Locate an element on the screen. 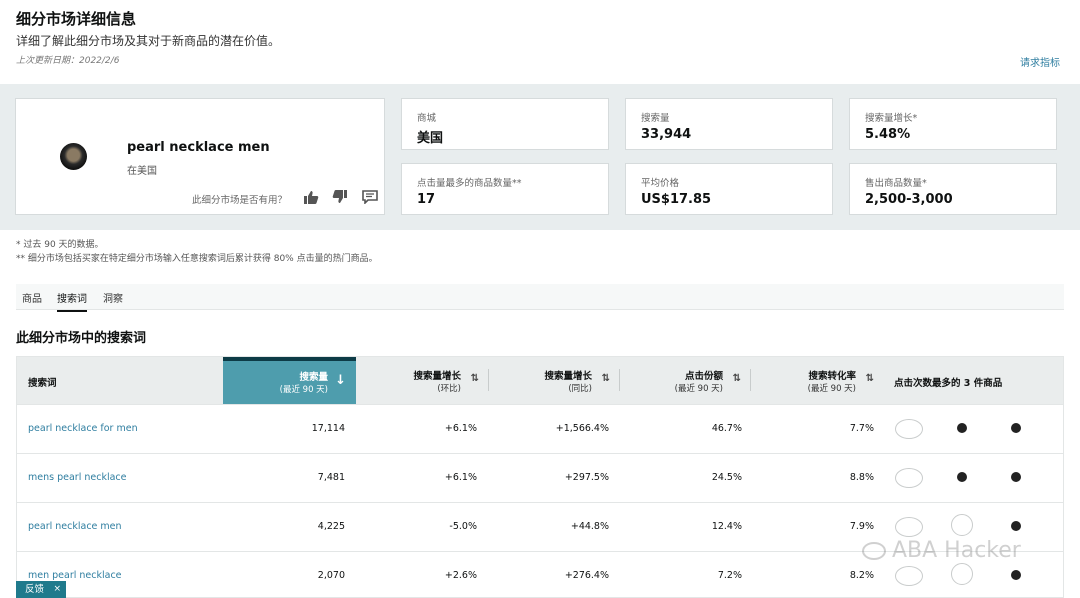 This screenshot has width=1080, height=598. growth-yoy: +276.4% is located at coordinates (586, 575).